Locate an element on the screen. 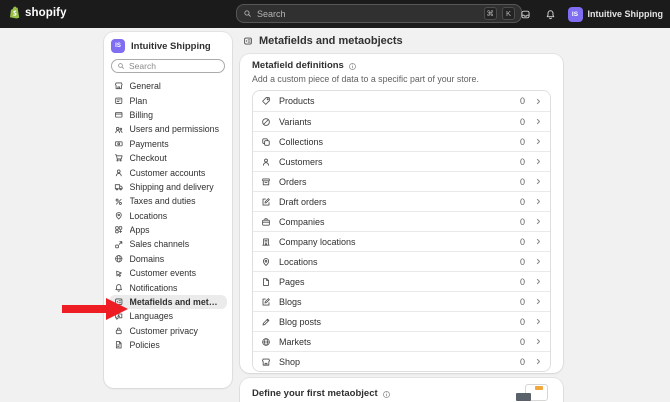 The width and height of the screenshot is (670, 402). sidebar-item-label: Customer accounts is located at coordinates (167, 172).